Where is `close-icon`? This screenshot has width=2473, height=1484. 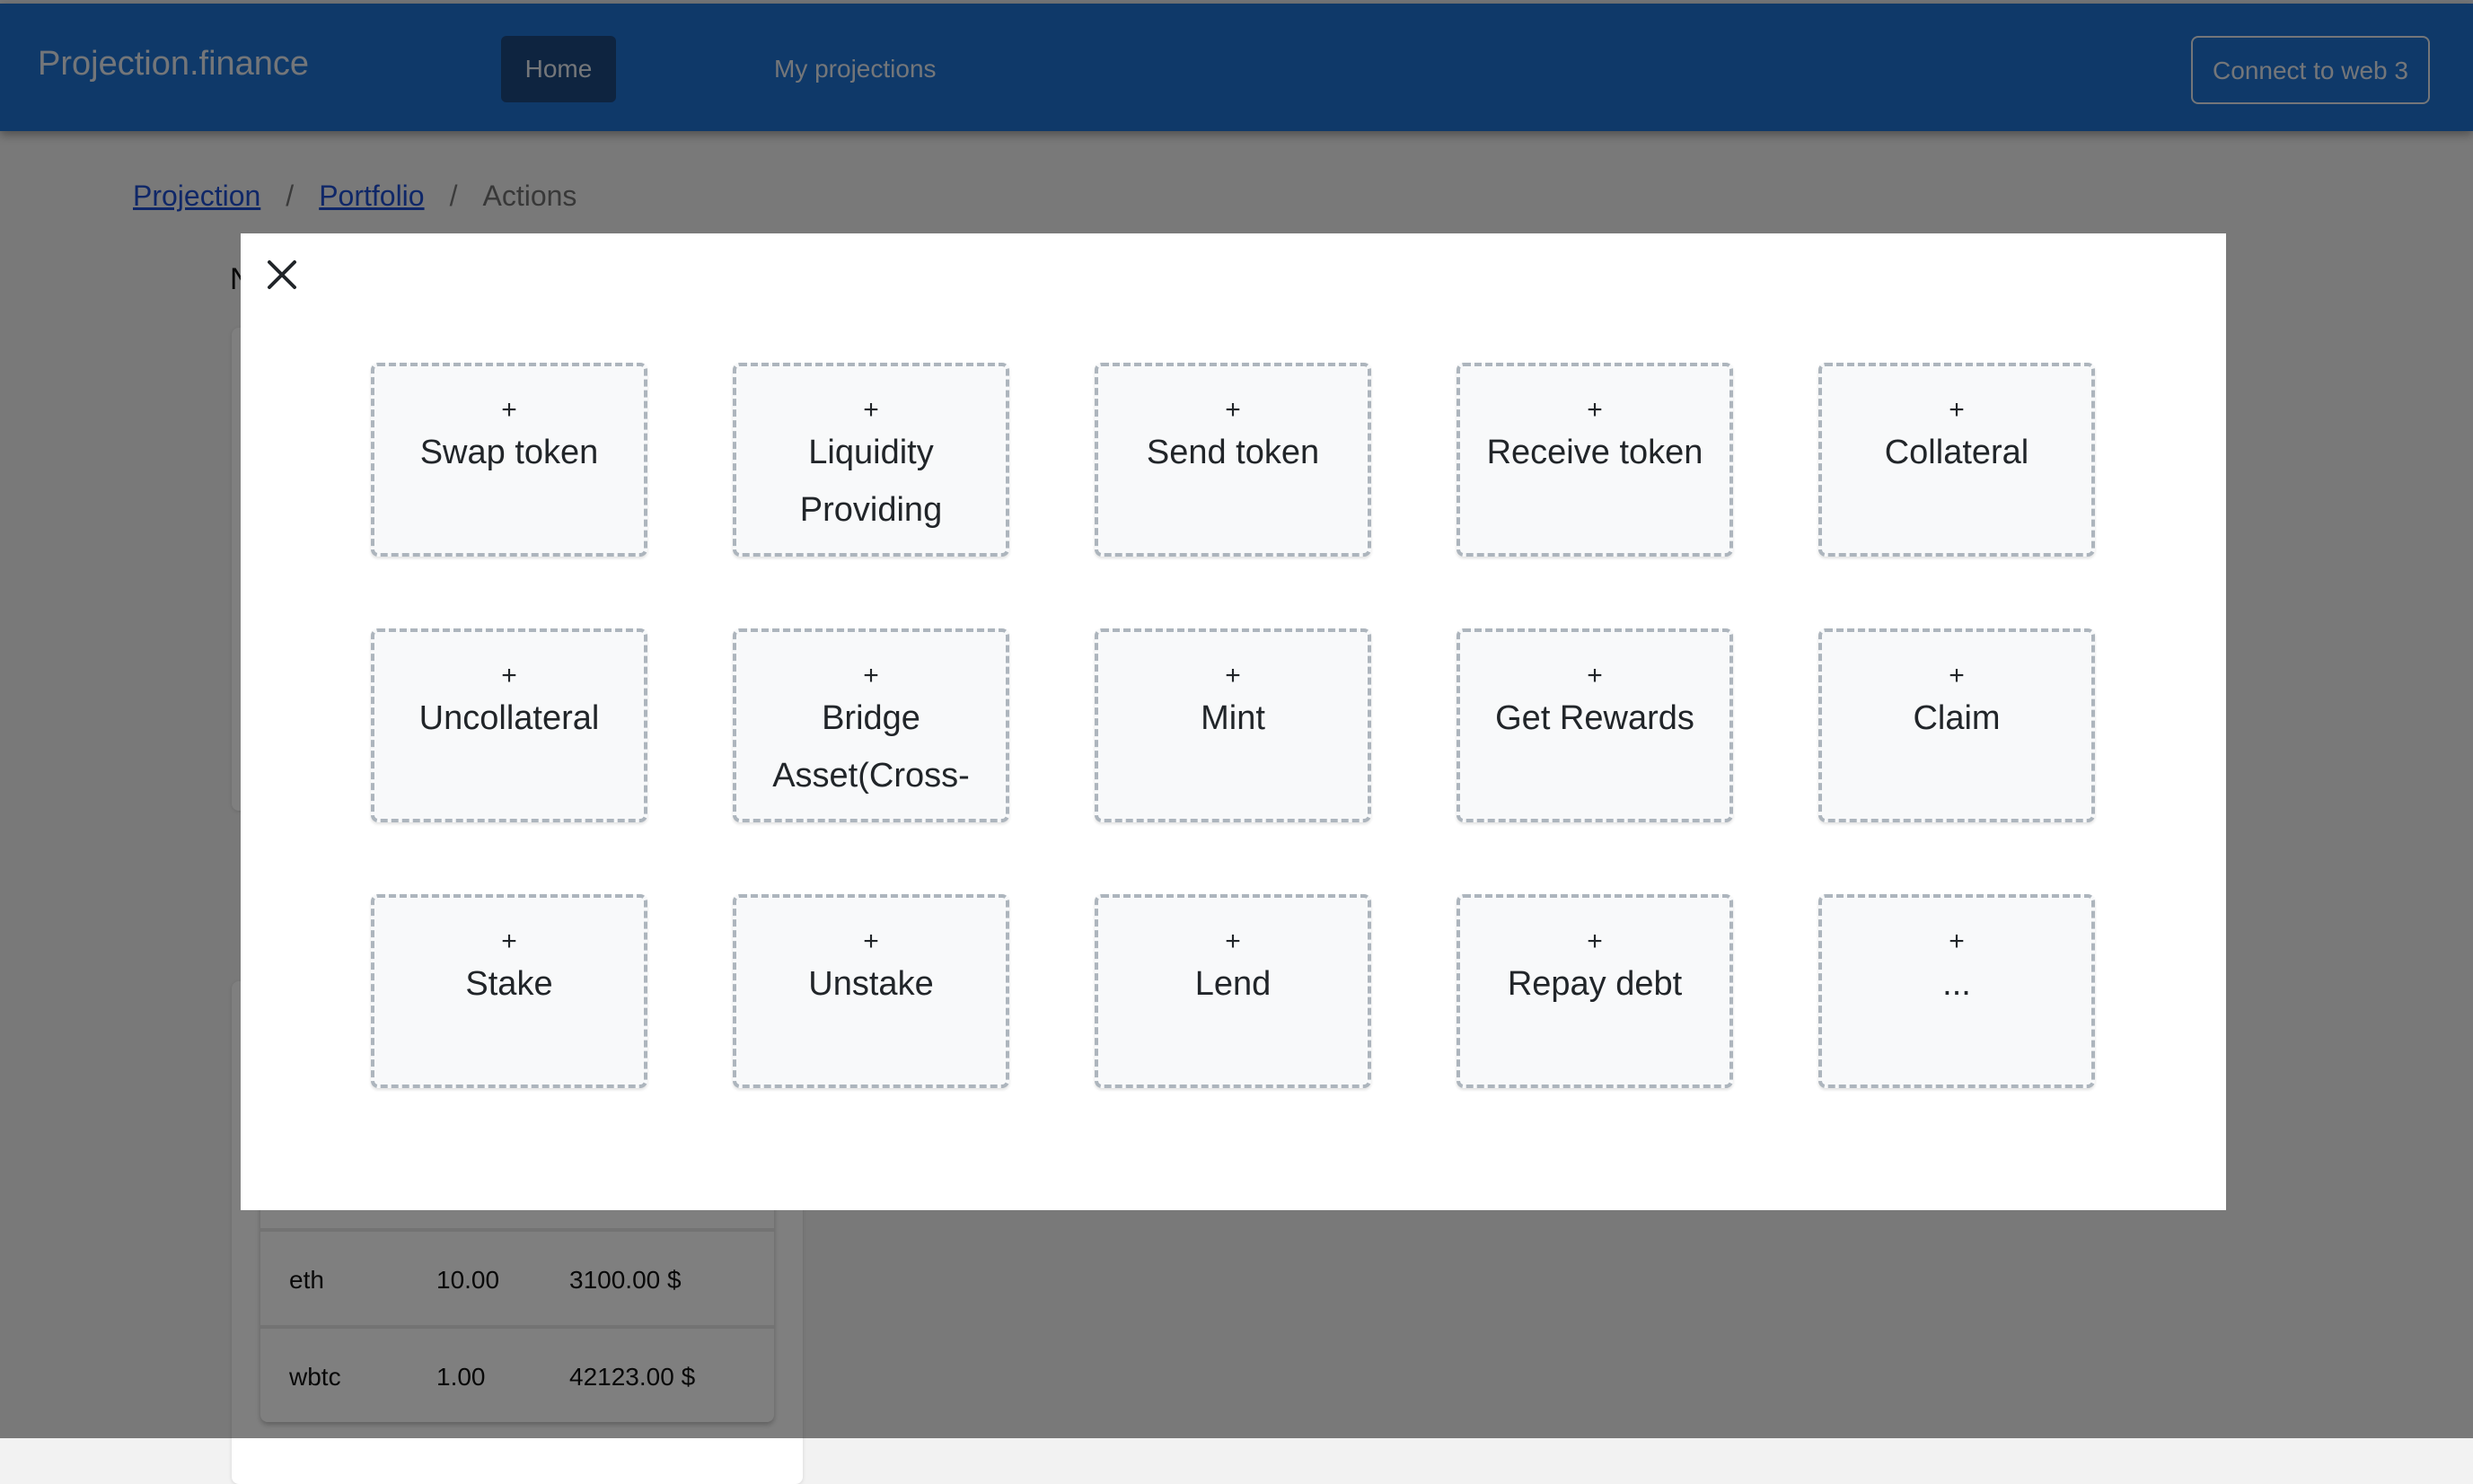
close-icon is located at coordinates (282, 274).